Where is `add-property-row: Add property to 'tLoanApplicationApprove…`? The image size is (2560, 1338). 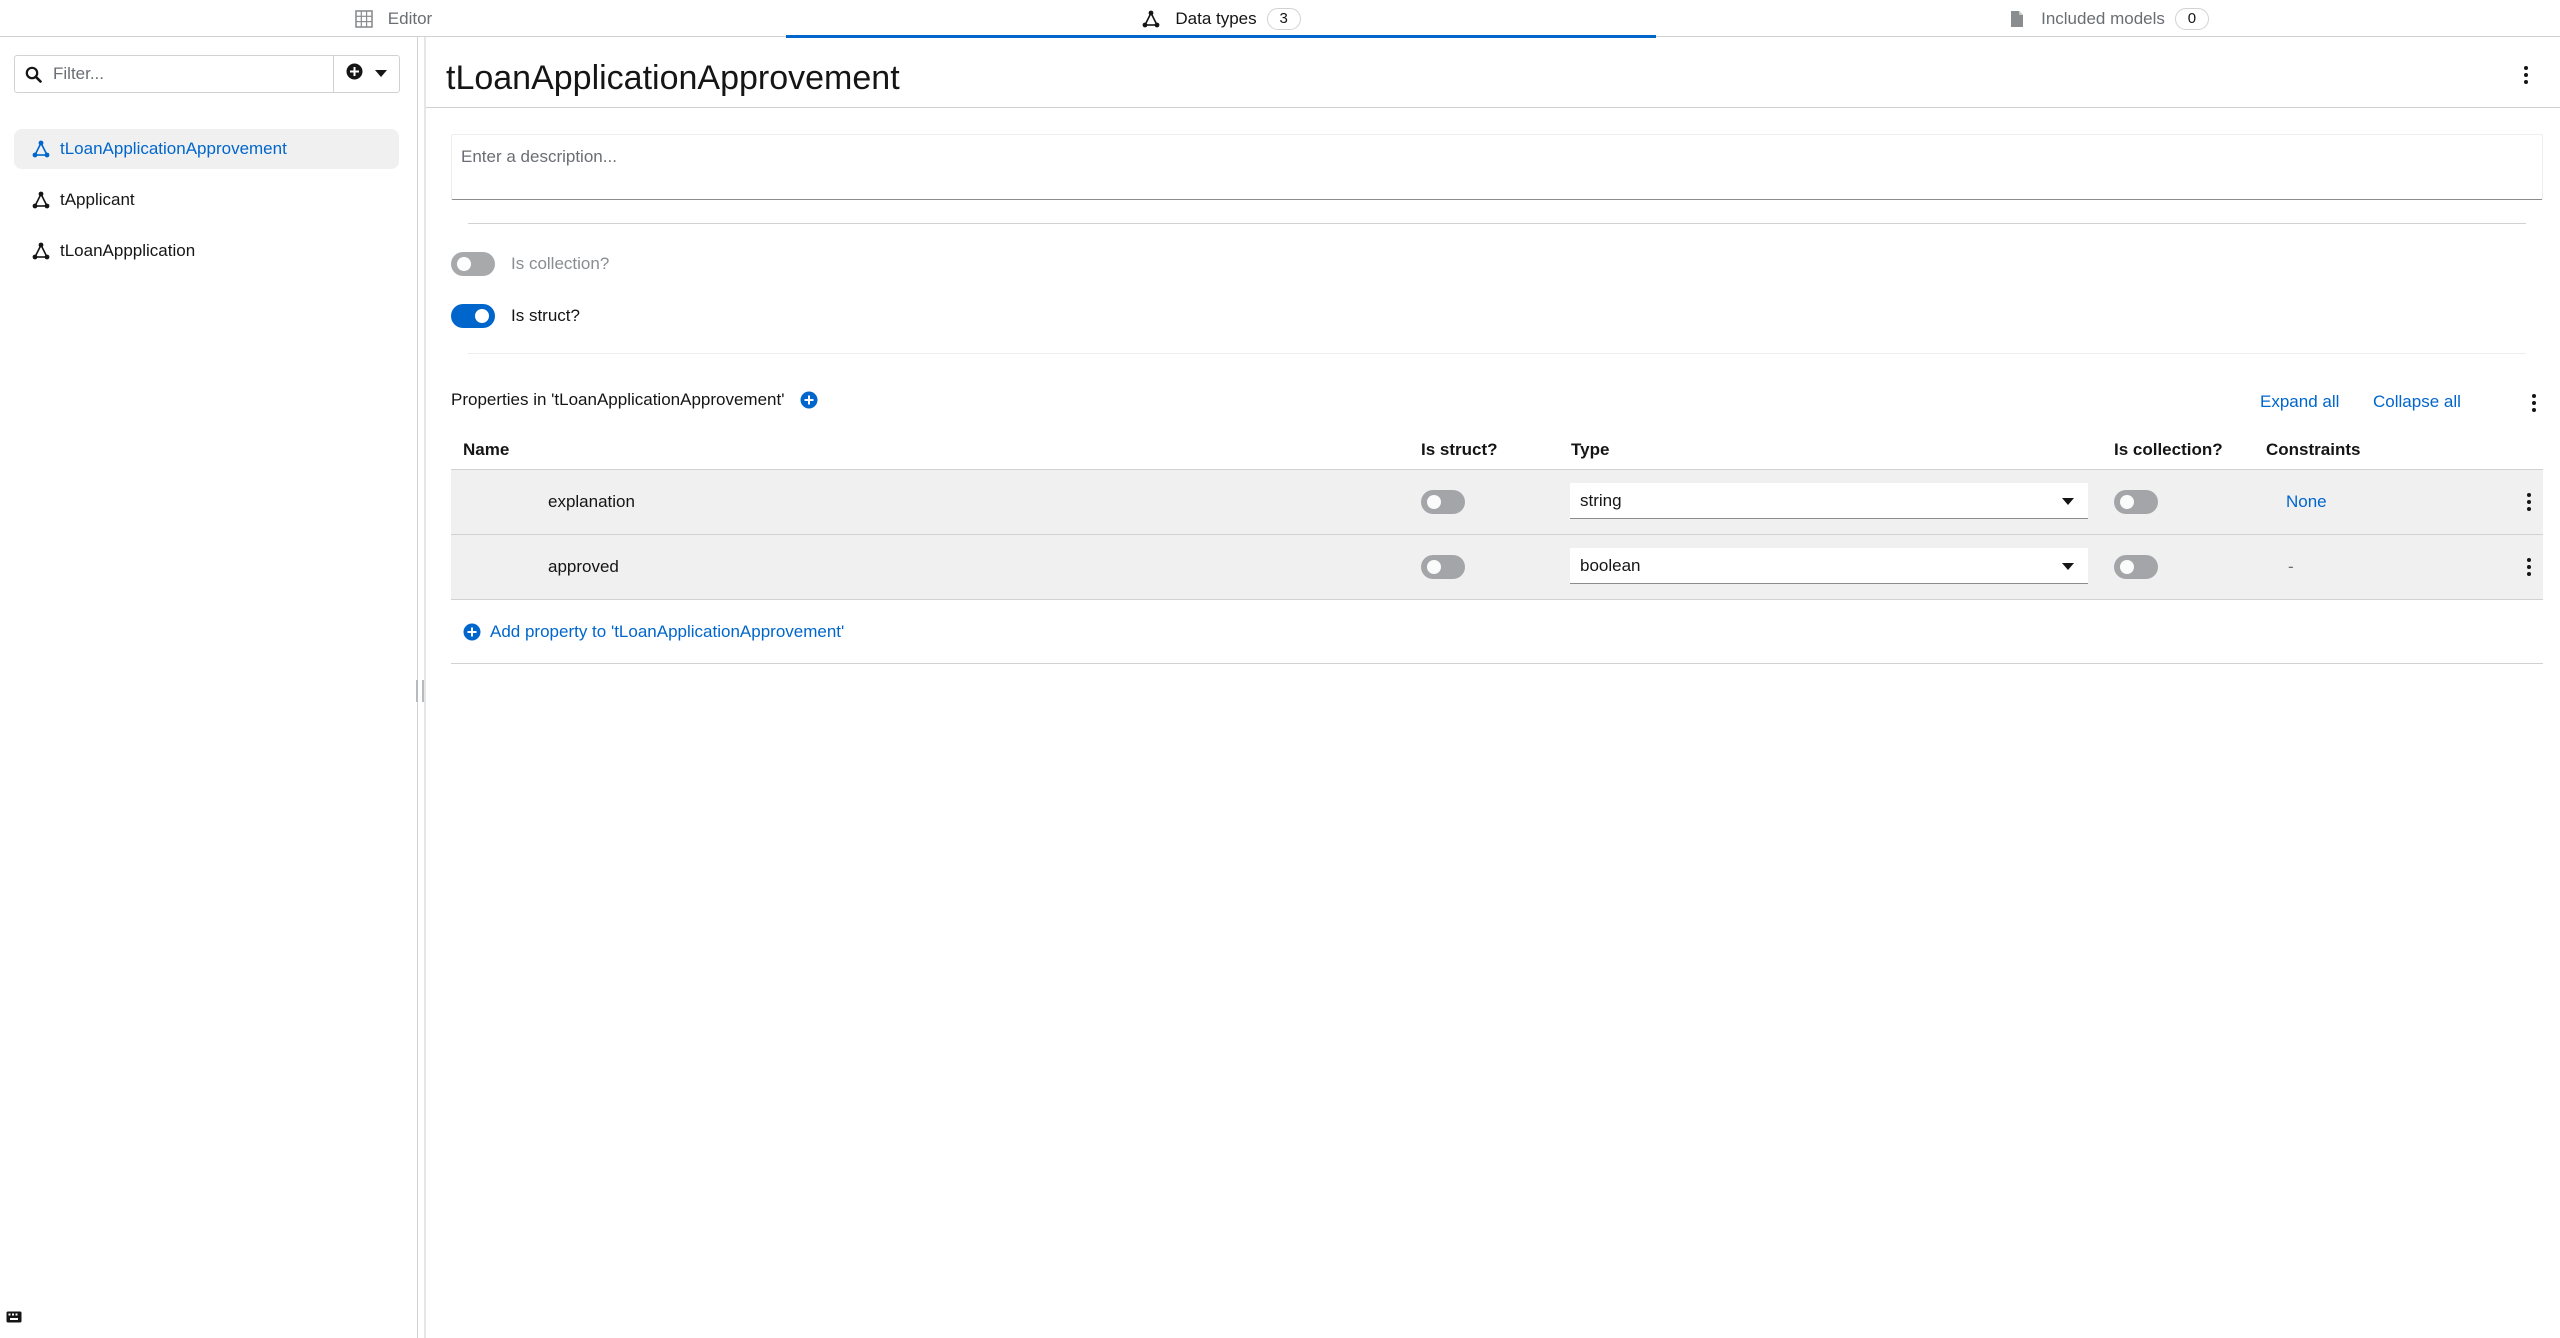 add-property-row: Add property to 'tLoanApplicationApprove… is located at coordinates (1497, 632).